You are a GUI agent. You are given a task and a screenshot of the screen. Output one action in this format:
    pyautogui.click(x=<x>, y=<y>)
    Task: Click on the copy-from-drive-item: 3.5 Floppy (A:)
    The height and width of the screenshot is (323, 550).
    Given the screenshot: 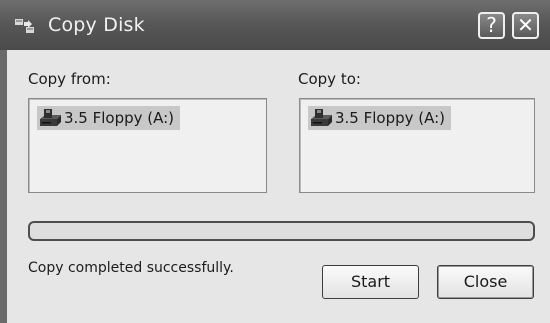 What is the action you would take?
    pyautogui.click(x=109, y=118)
    